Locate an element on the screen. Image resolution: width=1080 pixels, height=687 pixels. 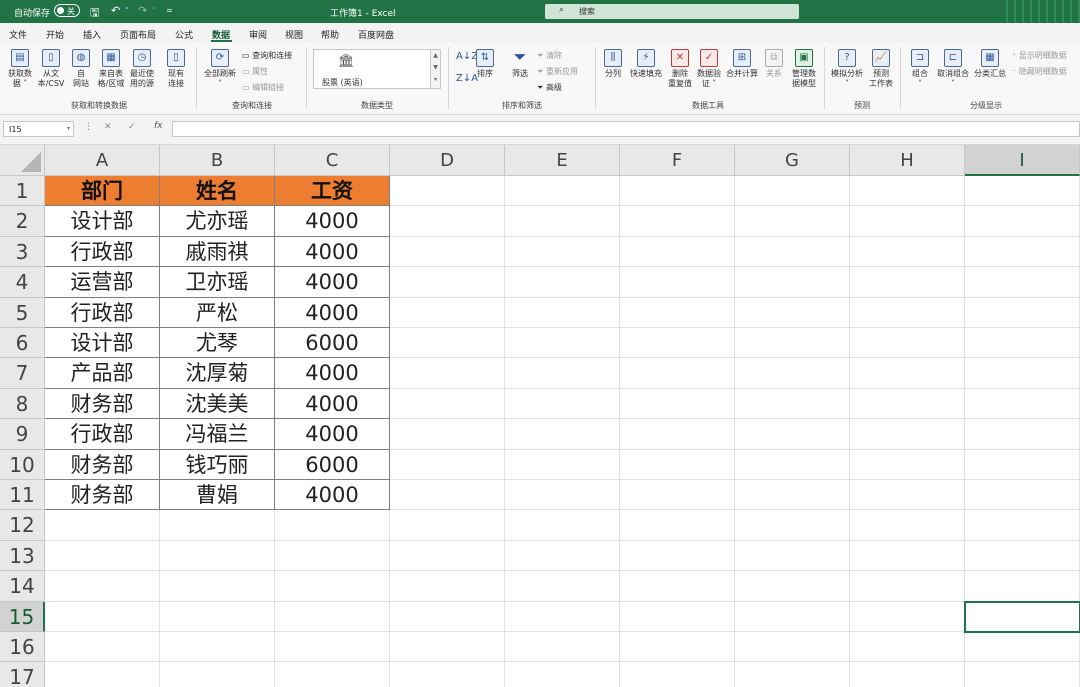
cell-f1 is located at coordinates (677, 191).